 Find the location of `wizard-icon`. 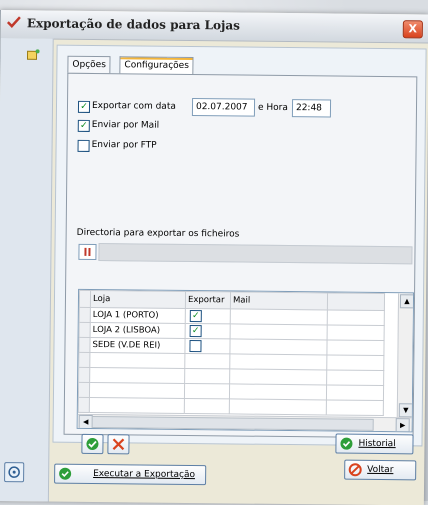

wizard-icon is located at coordinates (33, 54).